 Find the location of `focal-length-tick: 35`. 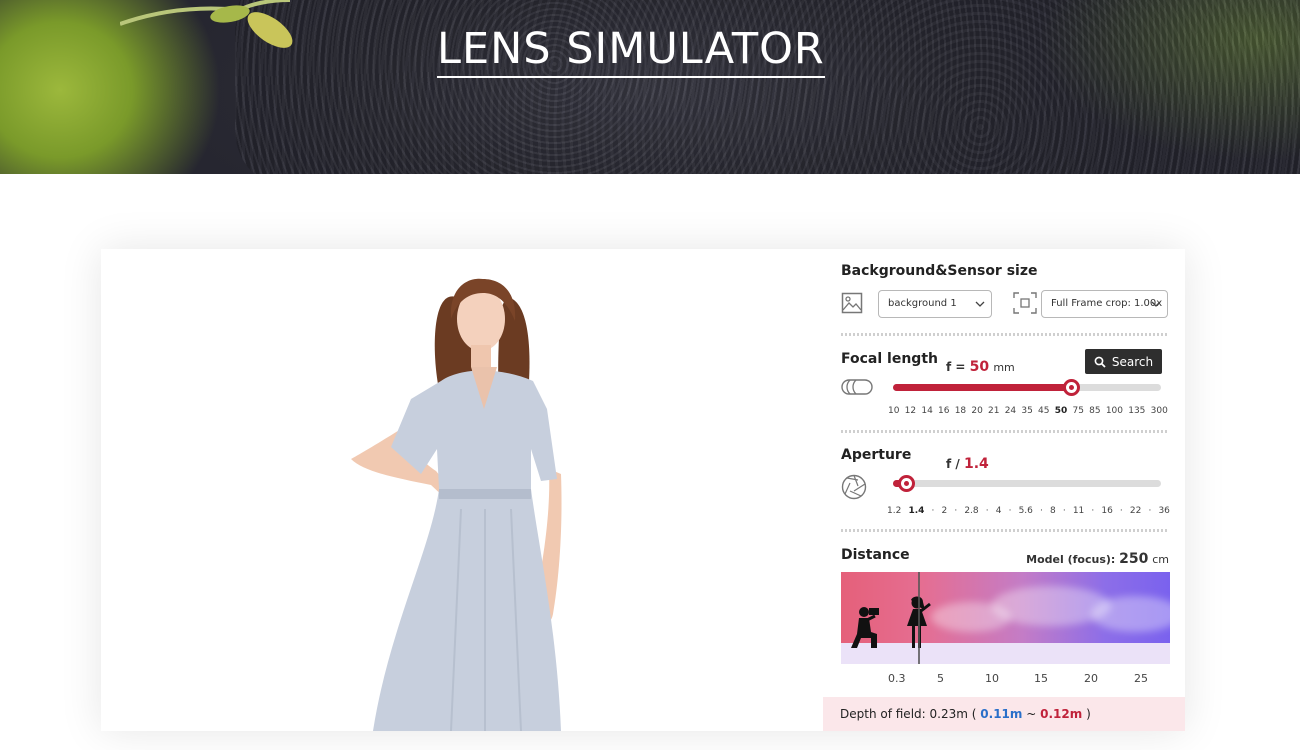

focal-length-tick: 35 is located at coordinates (1026, 411).